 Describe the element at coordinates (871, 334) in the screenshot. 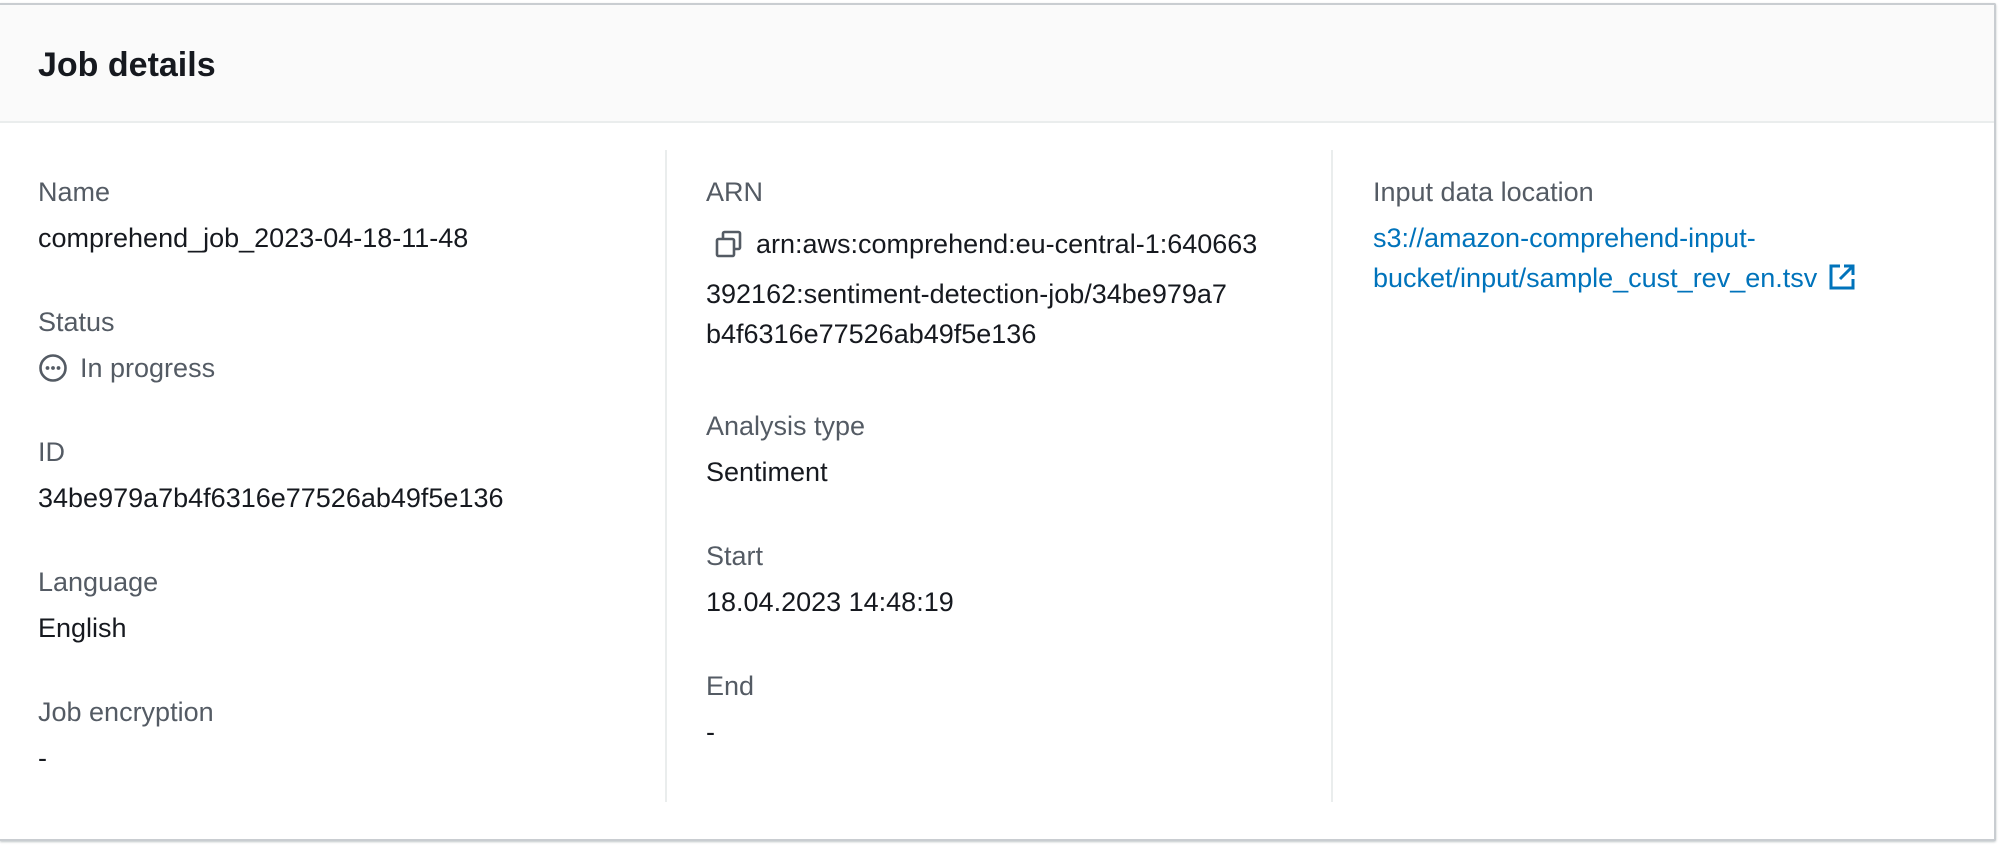

I see `arn-value-line3: b4f6316e77526ab49f5e136` at that location.